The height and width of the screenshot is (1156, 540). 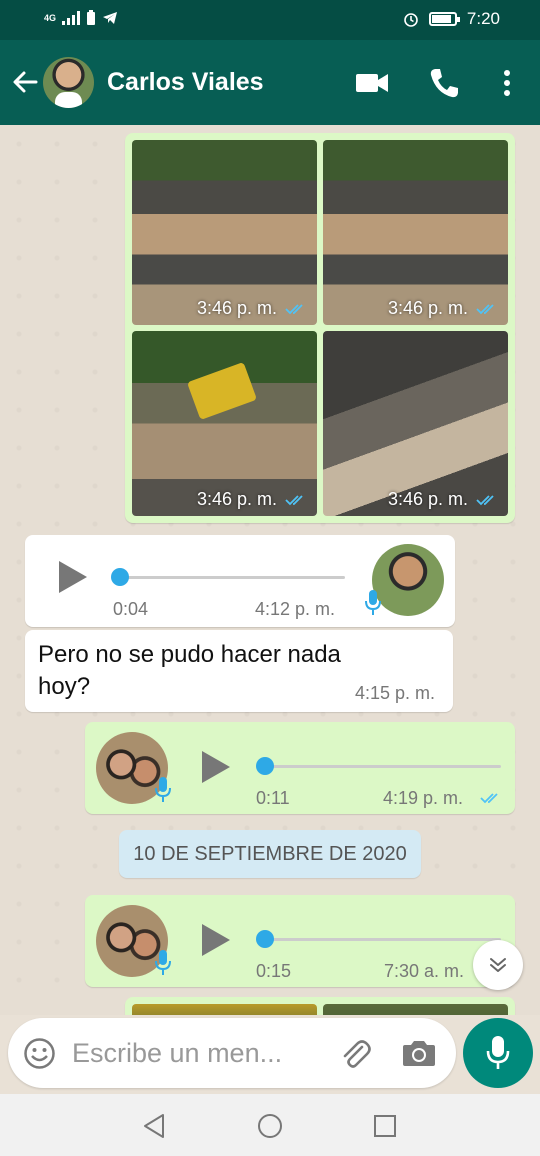 What do you see at coordinates (25, 82) in the screenshot?
I see `back-arrow-icon` at bounding box center [25, 82].